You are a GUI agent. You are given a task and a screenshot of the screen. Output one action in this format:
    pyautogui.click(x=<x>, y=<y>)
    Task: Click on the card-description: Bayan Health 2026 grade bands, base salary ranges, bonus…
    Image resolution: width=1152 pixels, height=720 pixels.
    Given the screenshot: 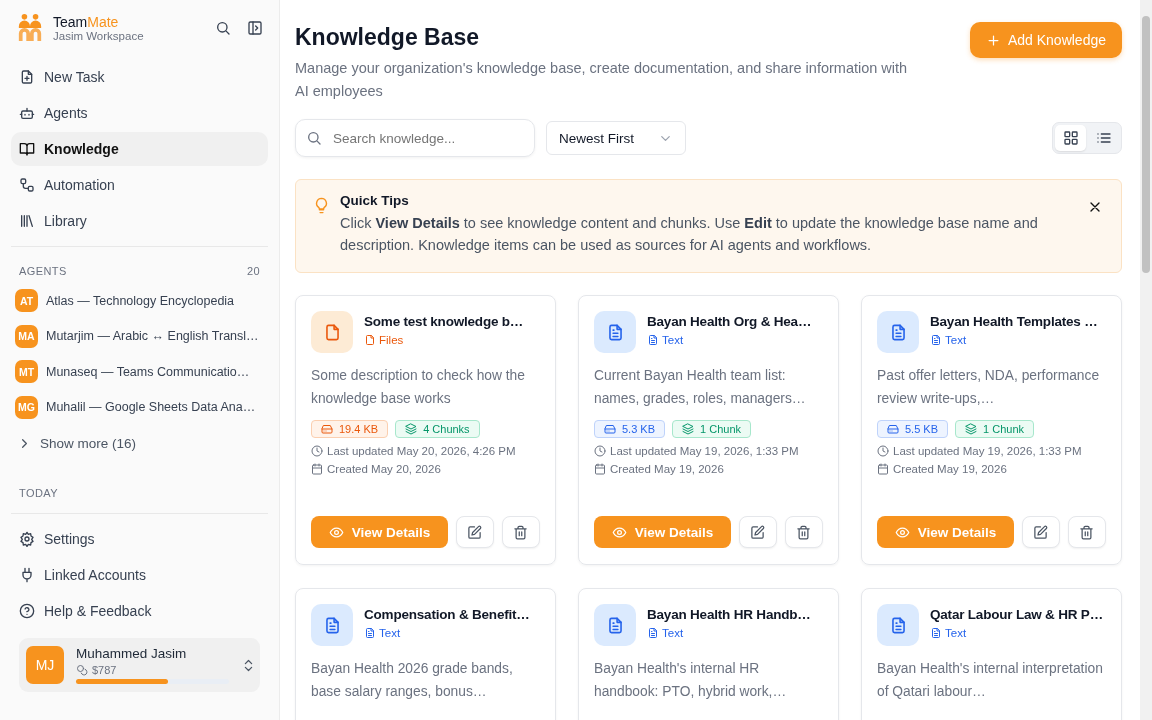 What is the action you would take?
    pyautogui.click(x=412, y=680)
    